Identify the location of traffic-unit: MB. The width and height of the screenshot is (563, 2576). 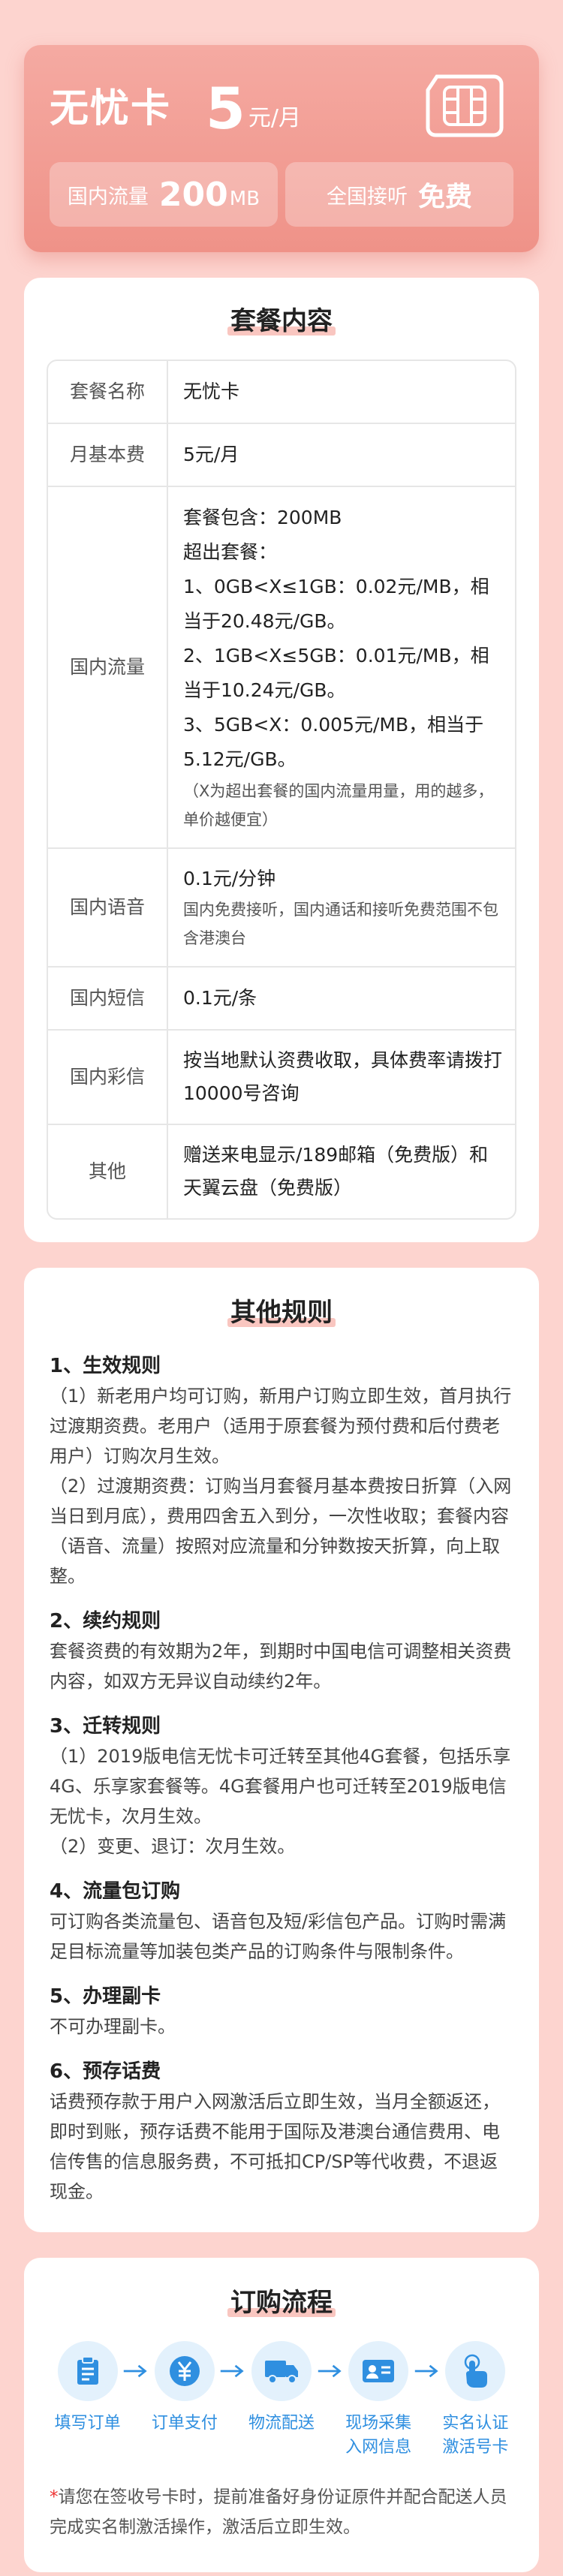
(244, 199).